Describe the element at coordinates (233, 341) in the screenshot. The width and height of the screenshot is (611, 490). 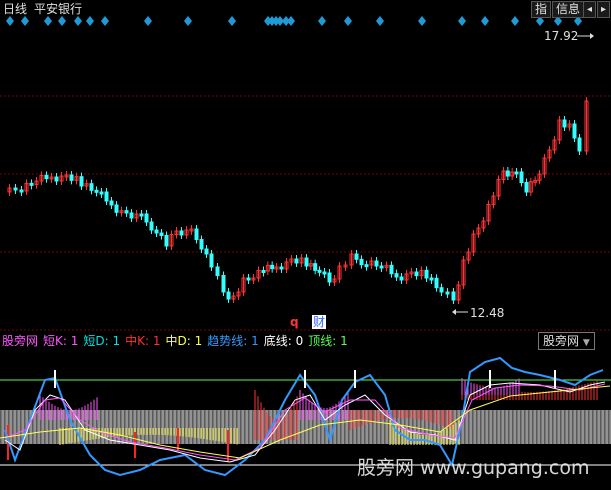
I see `legend-trend: 趋势线: 1` at that location.